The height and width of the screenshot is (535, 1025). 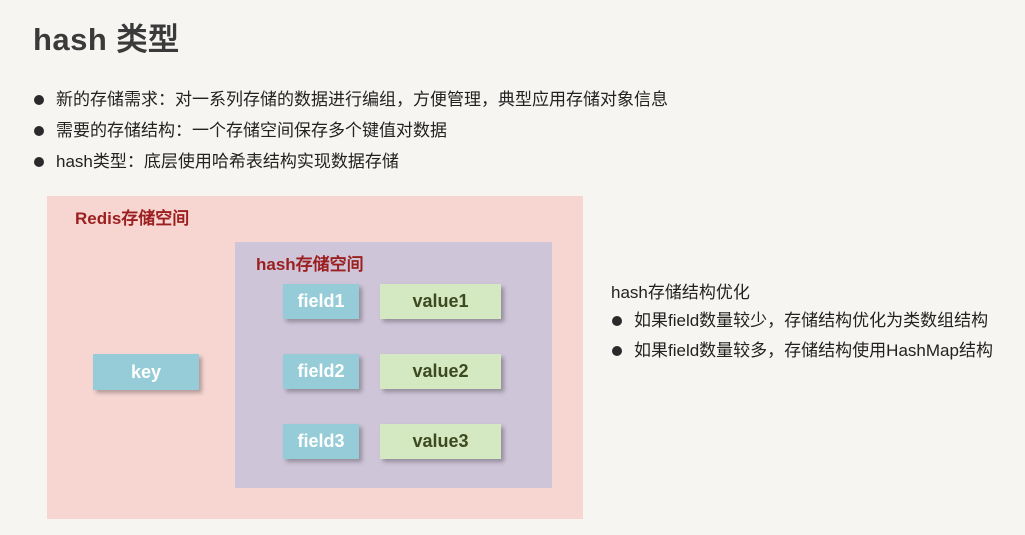 I want to click on list-item-text: 如果field数量较多，存储结构使用HashMap结构, so click(x=813, y=350).